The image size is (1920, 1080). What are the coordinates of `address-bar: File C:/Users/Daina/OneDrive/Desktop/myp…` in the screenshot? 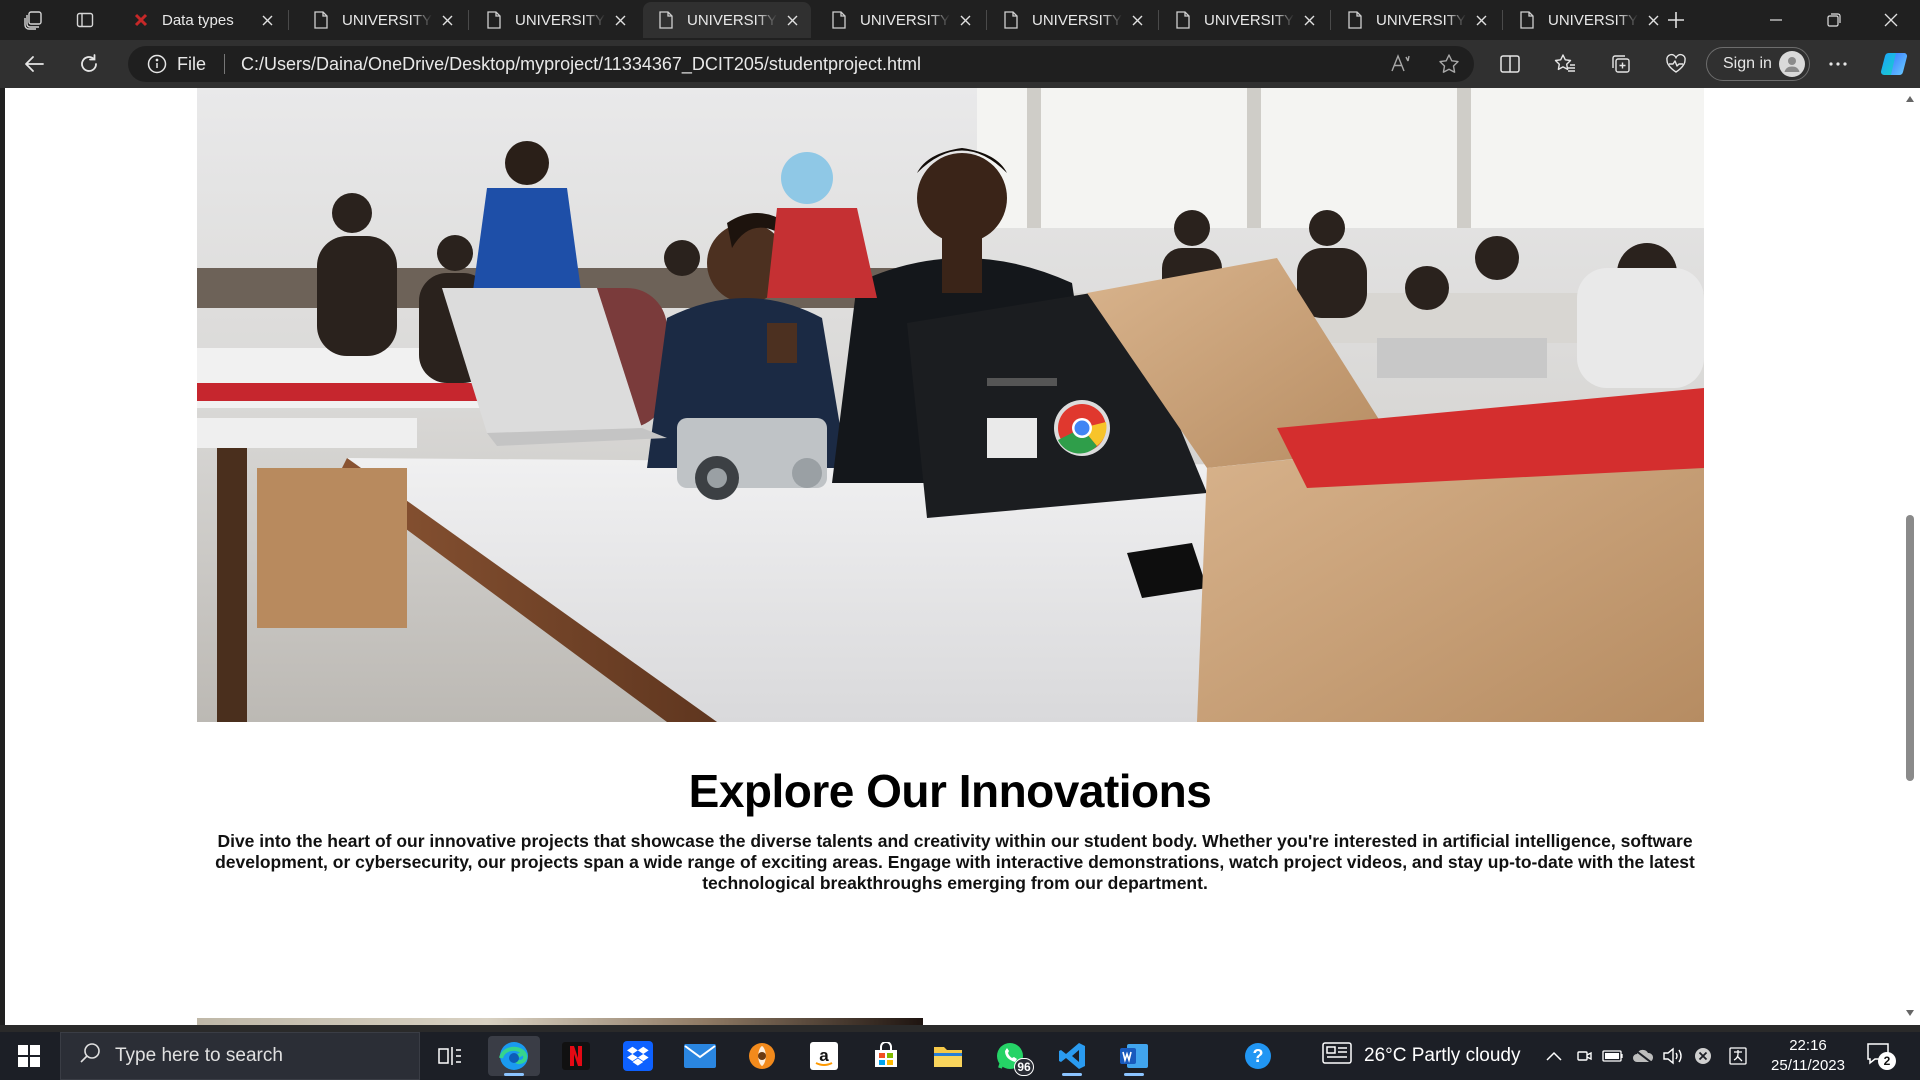 It's located at (801, 64).